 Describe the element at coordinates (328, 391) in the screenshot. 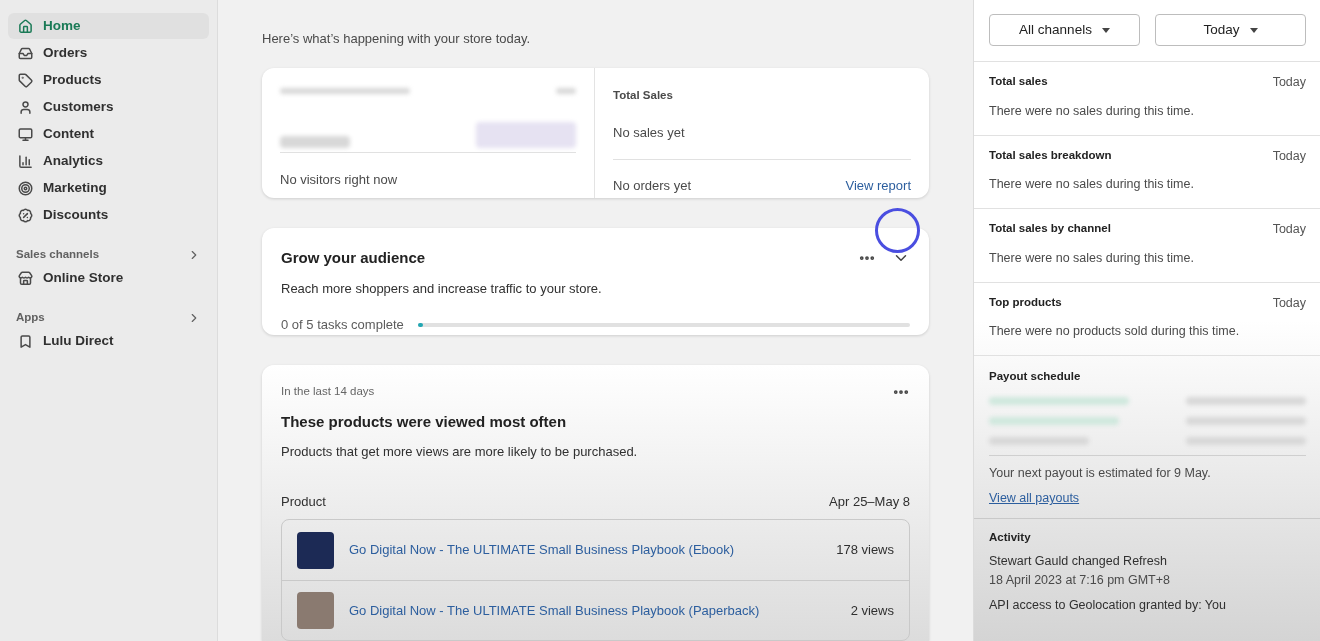

I see `period-text: In the last 14 days` at that location.